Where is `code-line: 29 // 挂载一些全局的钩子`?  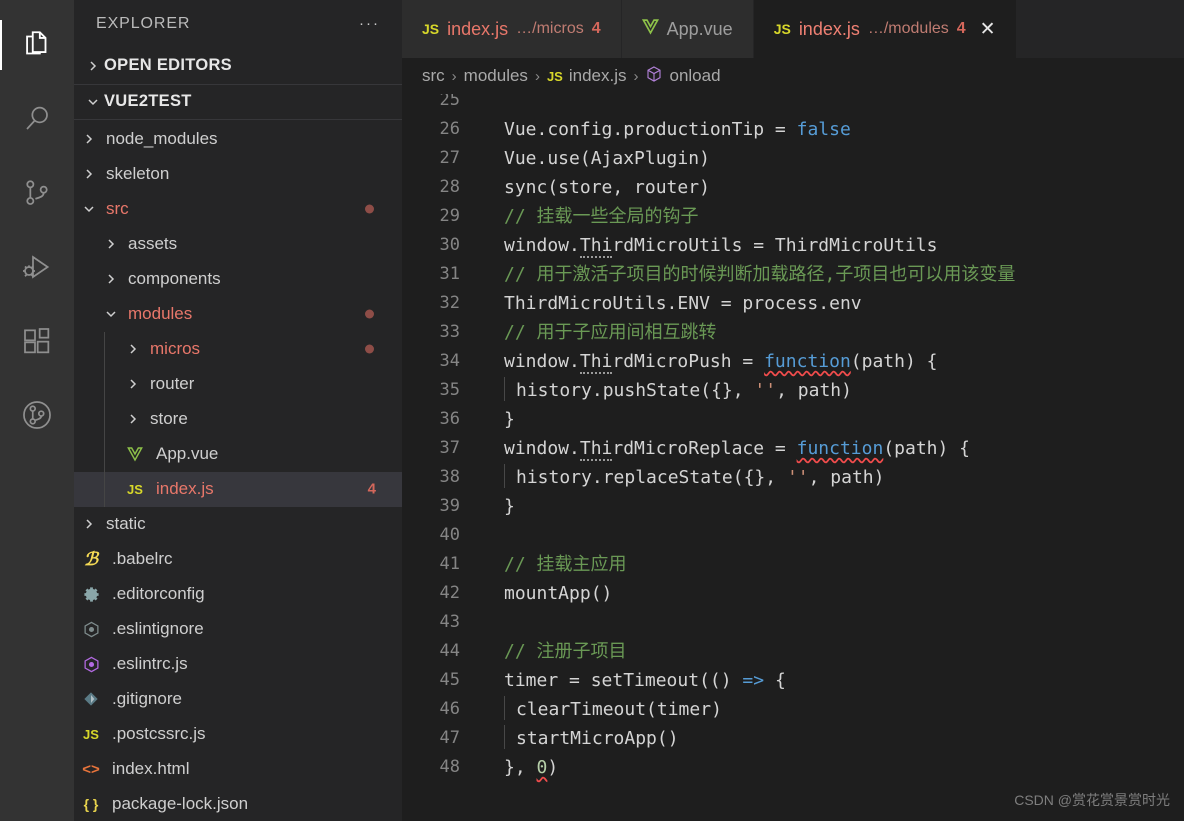 code-line: 29 // 挂载一些全局的钩子 is located at coordinates (793, 216).